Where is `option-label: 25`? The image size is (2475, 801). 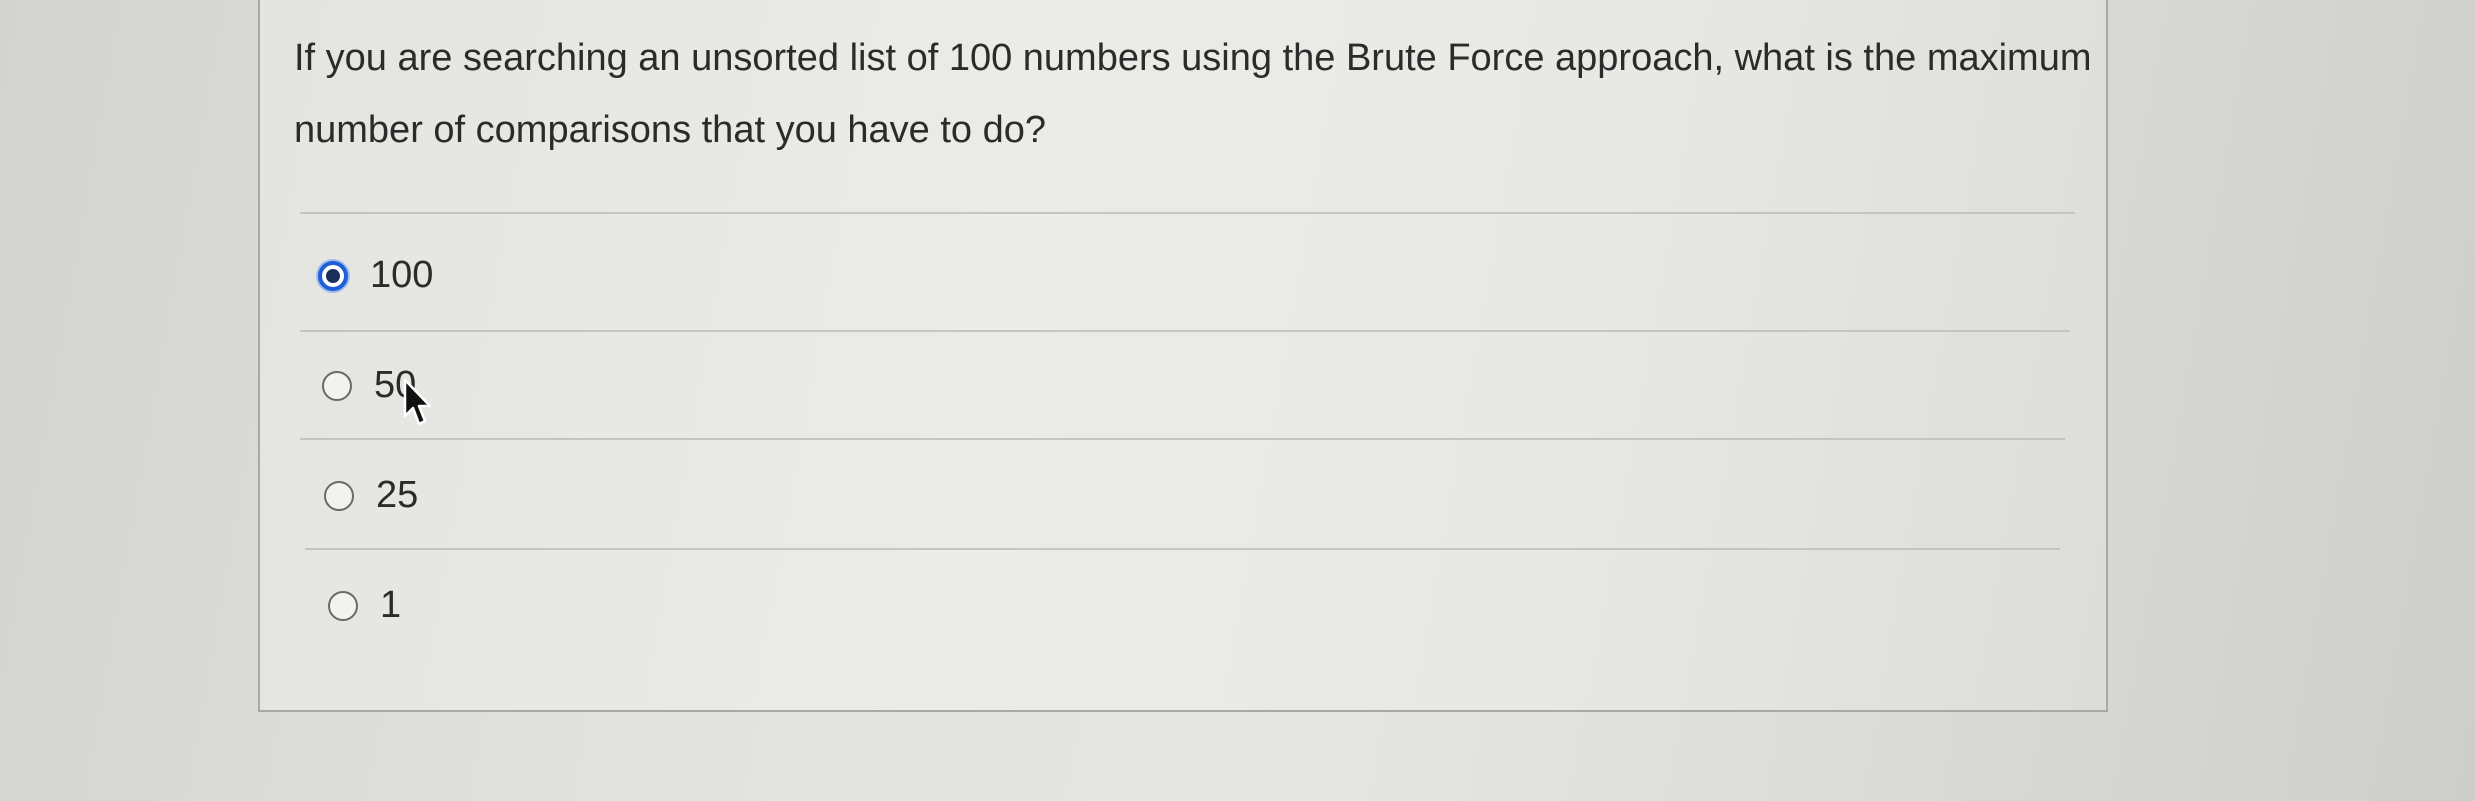
option-label: 25 is located at coordinates (397, 495).